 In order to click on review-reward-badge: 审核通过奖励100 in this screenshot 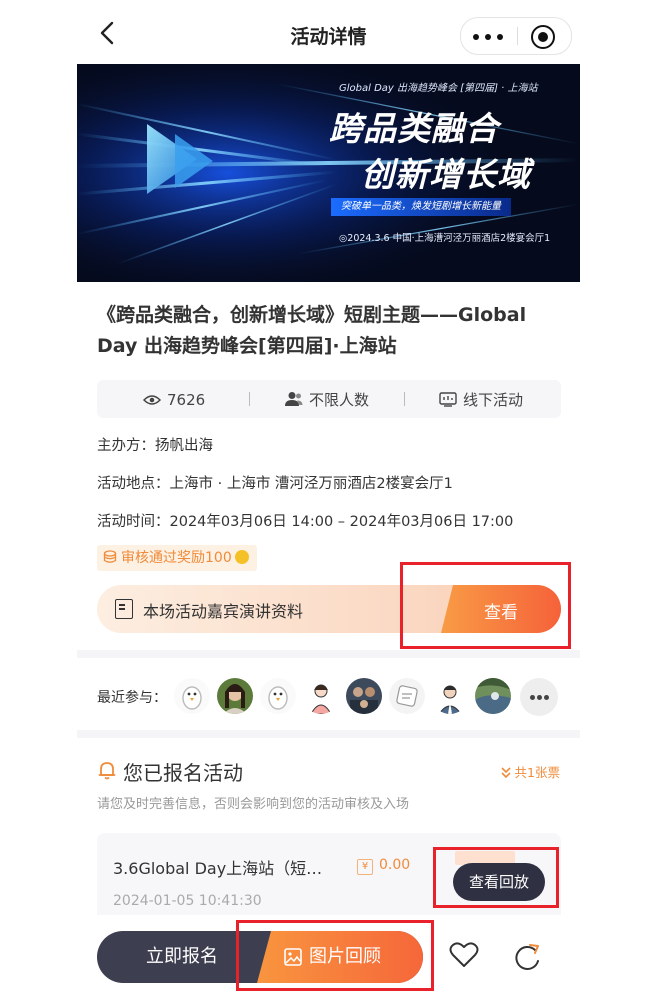, I will do `click(177, 558)`.